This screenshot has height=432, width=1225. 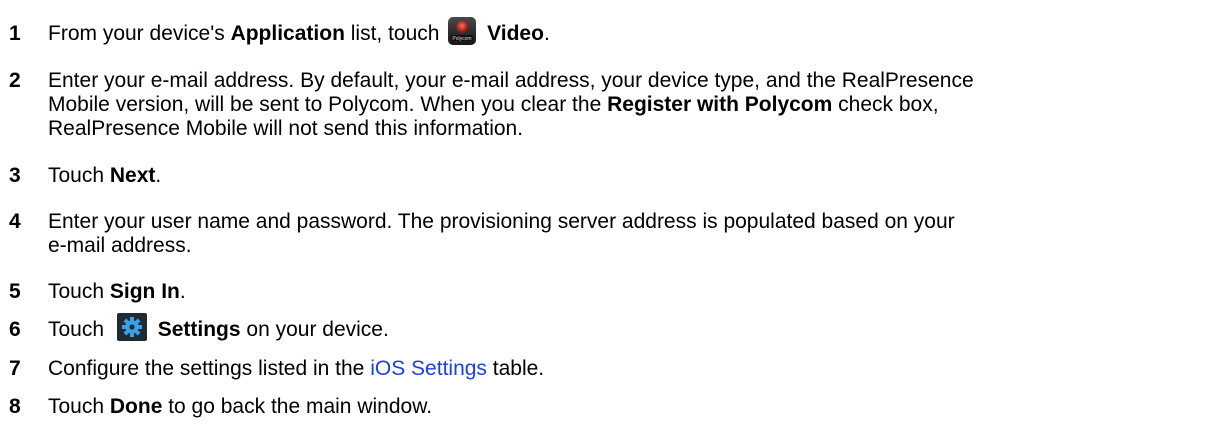 I want to click on step-number: 4, so click(x=15, y=221).